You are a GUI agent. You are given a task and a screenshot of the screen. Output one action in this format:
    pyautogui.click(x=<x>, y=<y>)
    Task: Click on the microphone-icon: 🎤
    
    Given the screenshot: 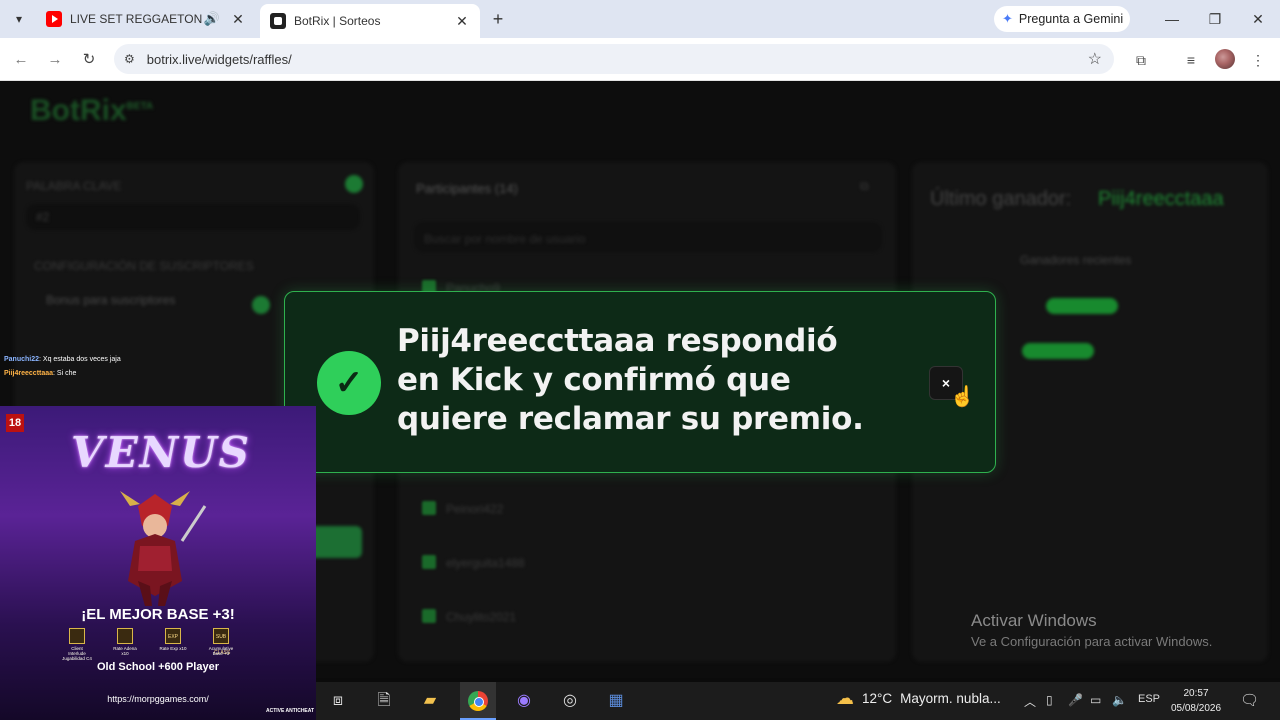 What is the action you would take?
    pyautogui.click(x=1075, y=700)
    